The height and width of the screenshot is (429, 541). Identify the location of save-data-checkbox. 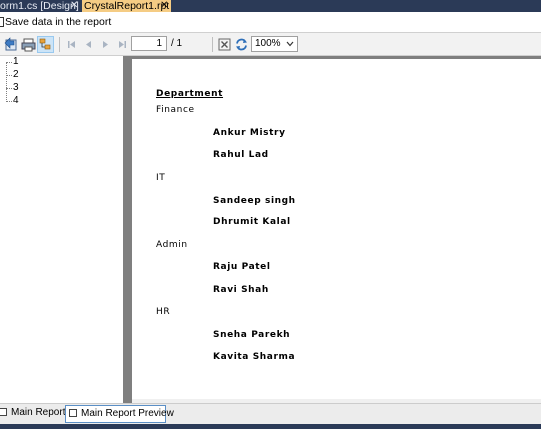
(2, 22).